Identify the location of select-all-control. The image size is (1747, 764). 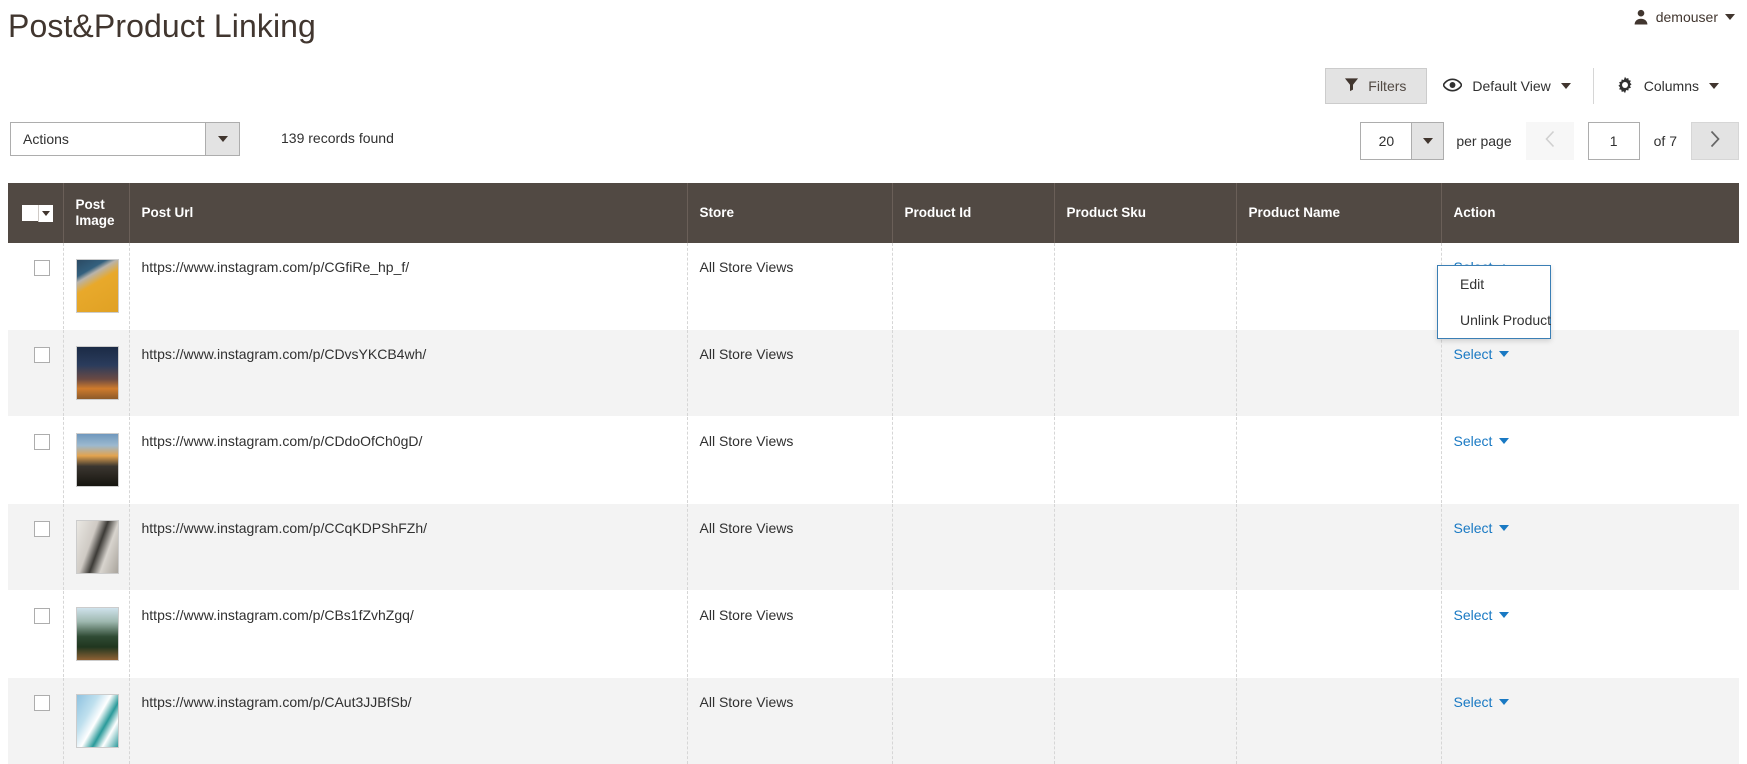
(37, 213).